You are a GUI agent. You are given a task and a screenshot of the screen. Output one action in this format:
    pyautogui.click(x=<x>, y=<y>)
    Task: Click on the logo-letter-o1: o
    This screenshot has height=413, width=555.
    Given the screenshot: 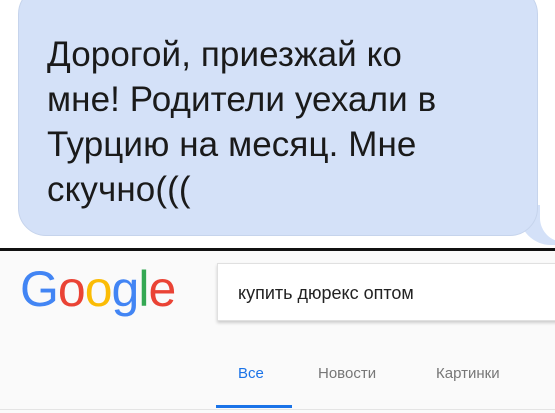 What is the action you would take?
    pyautogui.click(x=71, y=289)
    